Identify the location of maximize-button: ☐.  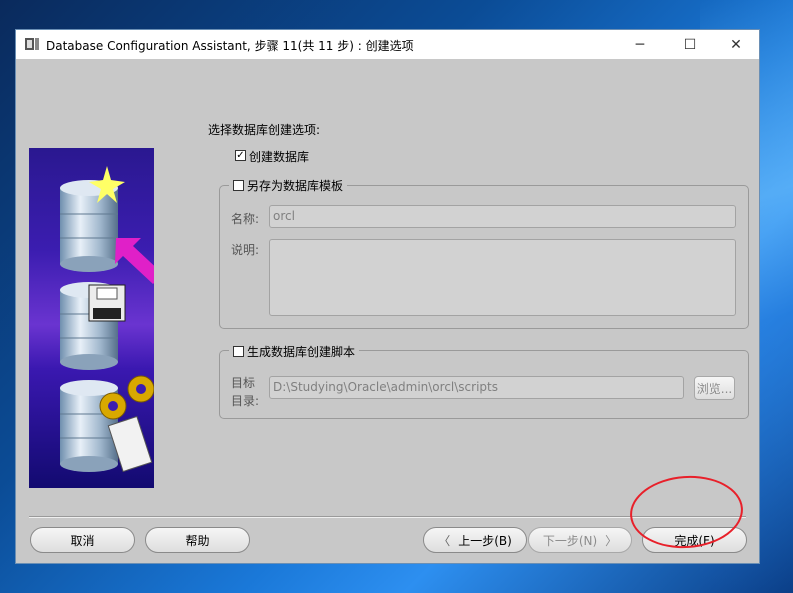
(690, 44).